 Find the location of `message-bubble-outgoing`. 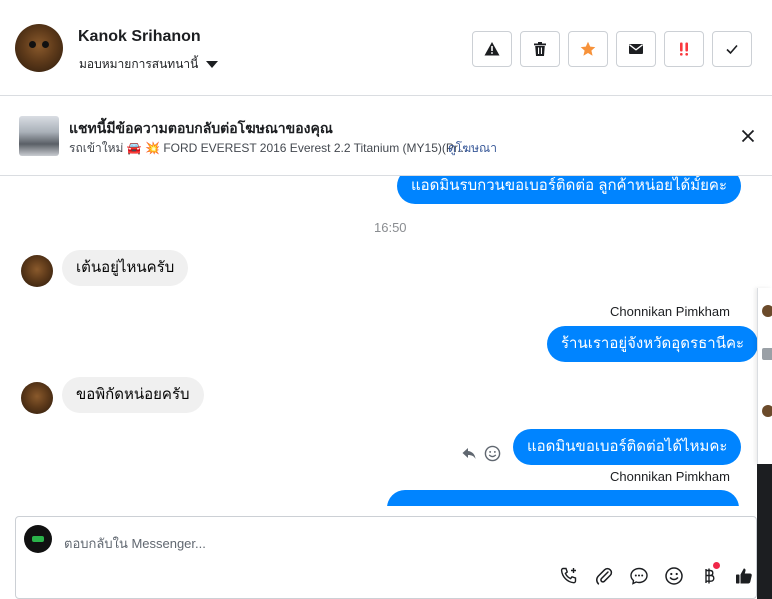

message-bubble-outgoing is located at coordinates (563, 498).